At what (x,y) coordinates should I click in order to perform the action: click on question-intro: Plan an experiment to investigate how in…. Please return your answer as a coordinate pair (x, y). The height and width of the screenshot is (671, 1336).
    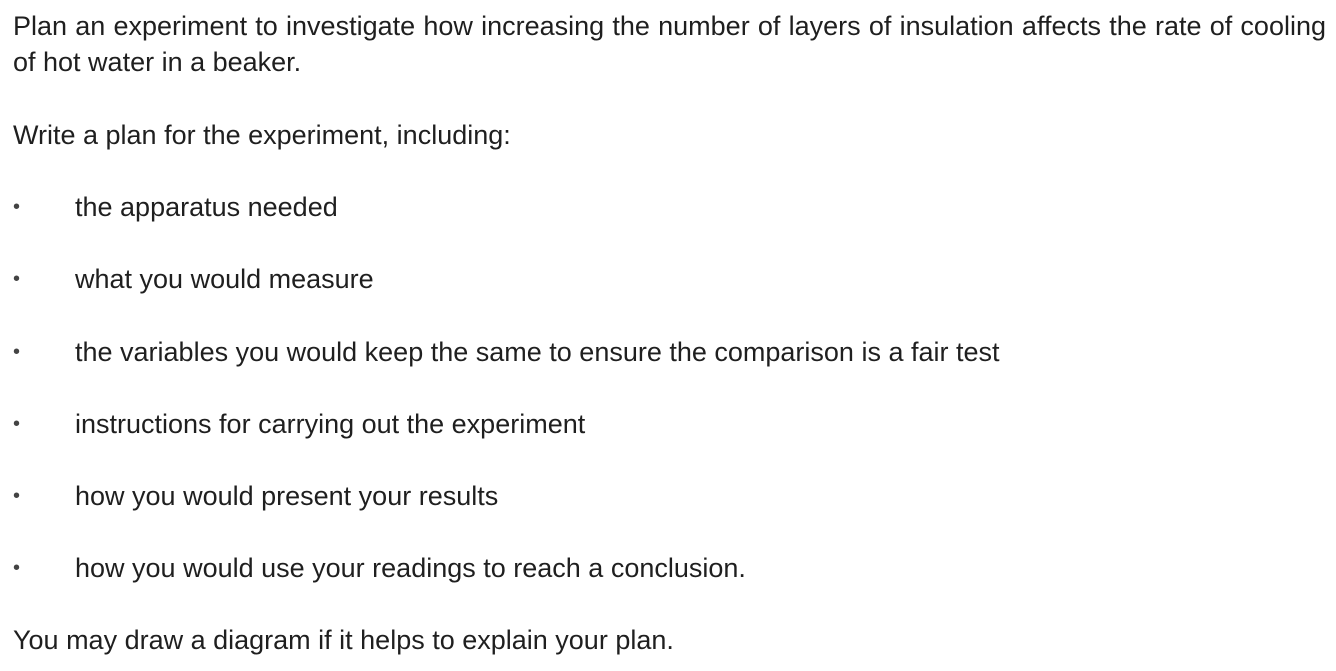
    Looking at the image, I should click on (669, 44).